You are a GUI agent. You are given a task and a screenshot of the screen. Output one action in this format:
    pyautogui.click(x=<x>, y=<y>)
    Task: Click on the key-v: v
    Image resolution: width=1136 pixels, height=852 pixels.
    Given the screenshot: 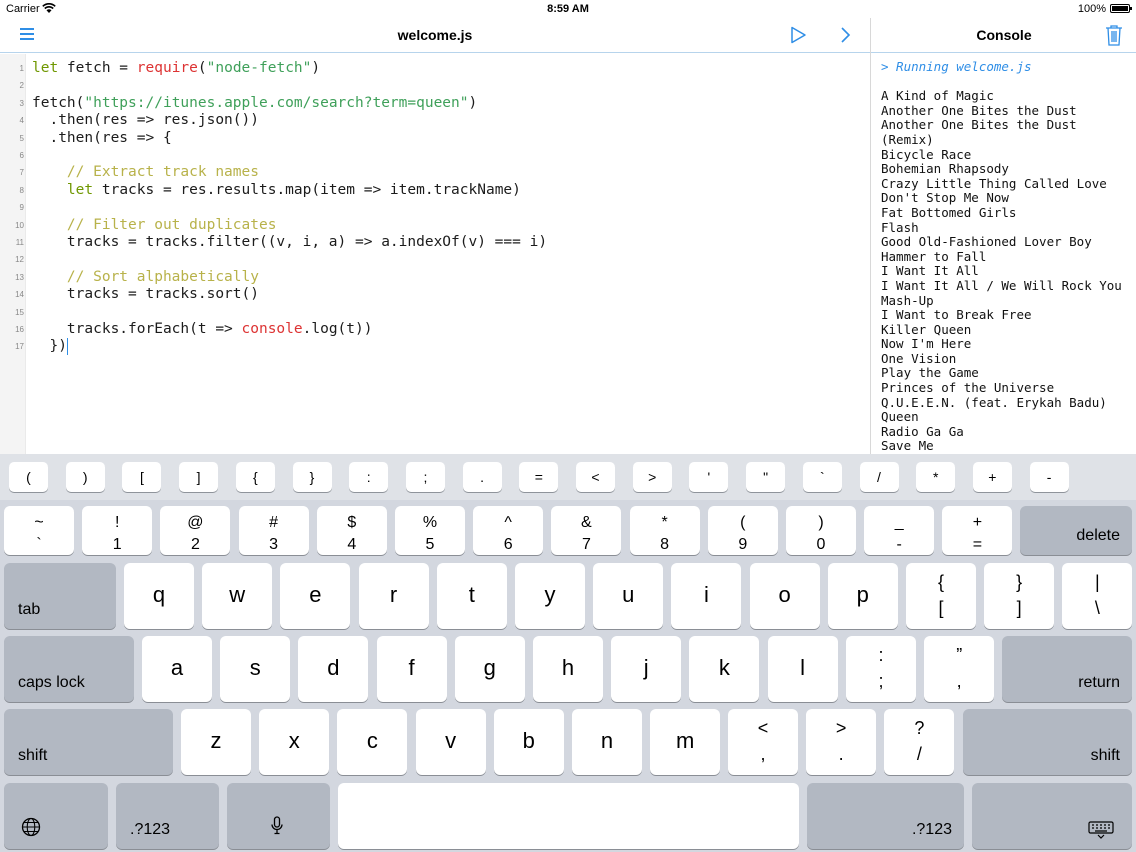 What is the action you would take?
    pyautogui.click(x=450, y=742)
    